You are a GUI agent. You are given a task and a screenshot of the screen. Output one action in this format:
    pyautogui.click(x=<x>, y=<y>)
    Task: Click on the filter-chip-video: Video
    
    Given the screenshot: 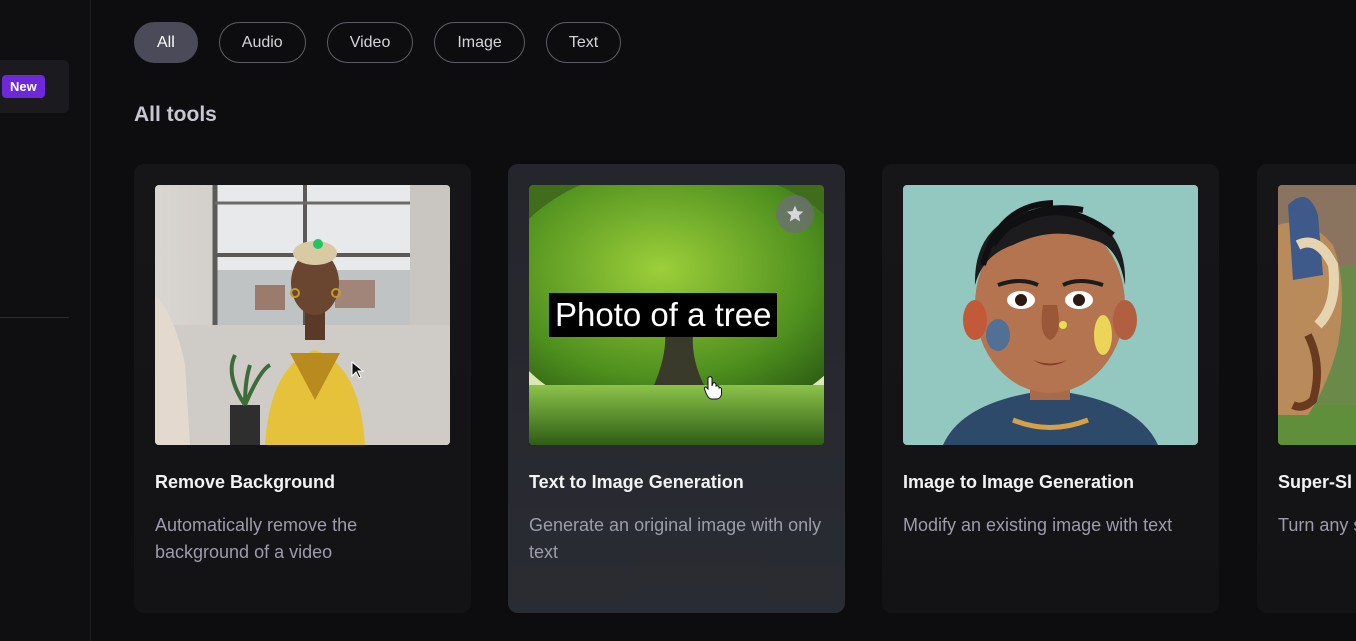 What is the action you would take?
    pyautogui.click(x=370, y=42)
    